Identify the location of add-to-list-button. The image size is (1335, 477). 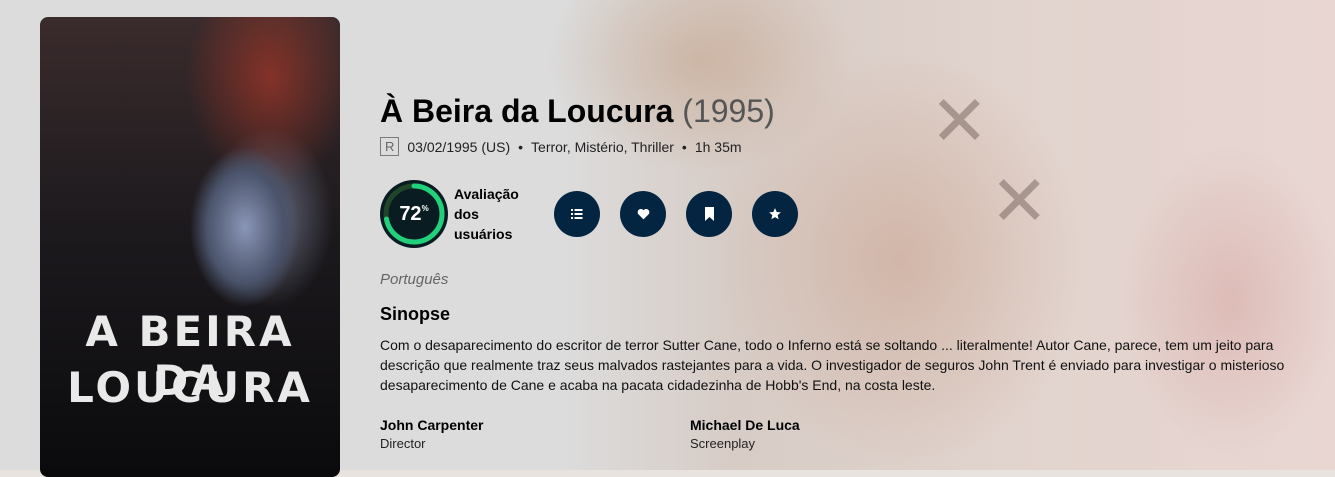
(577, 214).